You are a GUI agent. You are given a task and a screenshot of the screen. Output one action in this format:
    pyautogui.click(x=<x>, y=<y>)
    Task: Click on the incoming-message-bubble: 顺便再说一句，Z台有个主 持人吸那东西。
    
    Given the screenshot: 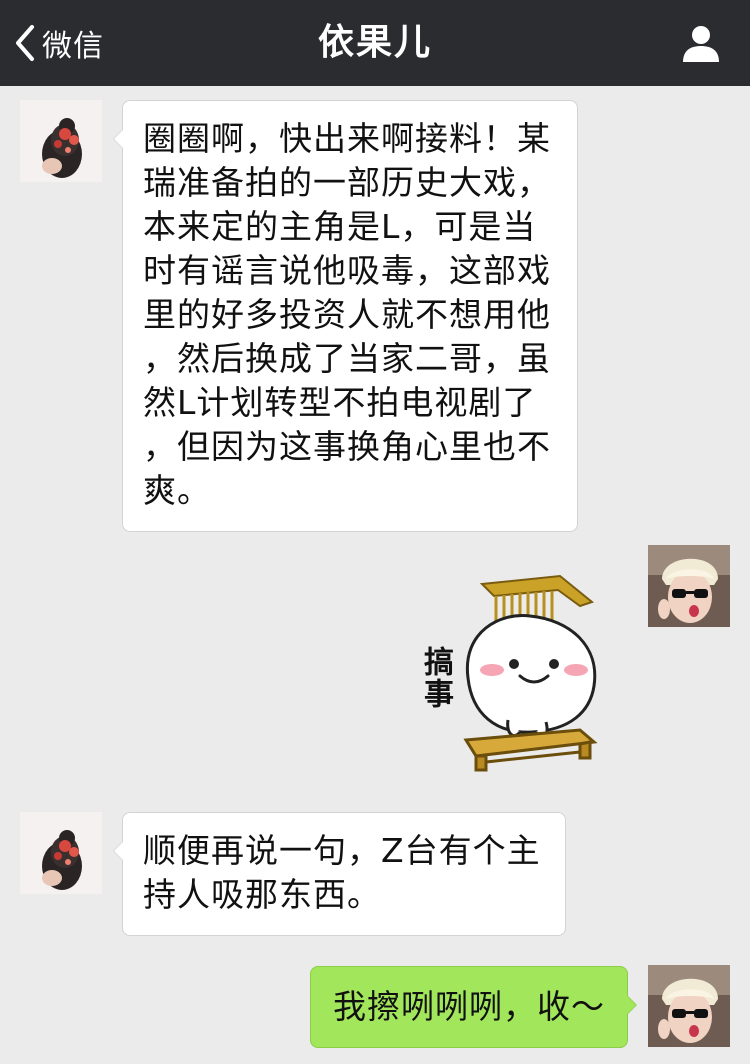 What is the action you would take?
    pyautogui.click(x=339, y=874)
    